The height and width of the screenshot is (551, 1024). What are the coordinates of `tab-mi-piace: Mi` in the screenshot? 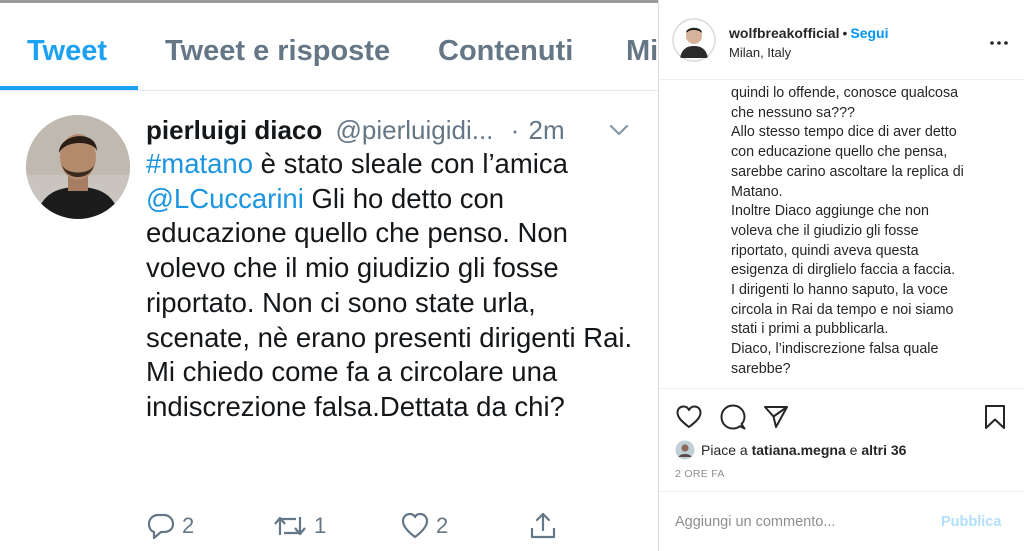 It's located at (642, 51).